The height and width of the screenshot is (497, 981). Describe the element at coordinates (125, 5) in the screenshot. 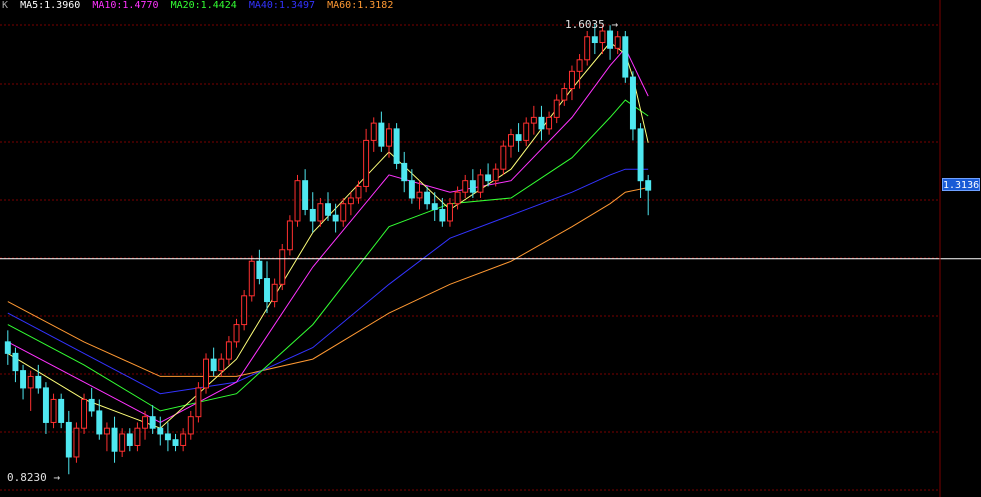

I see `legend-ma10: MA10:1.4770` at that location.